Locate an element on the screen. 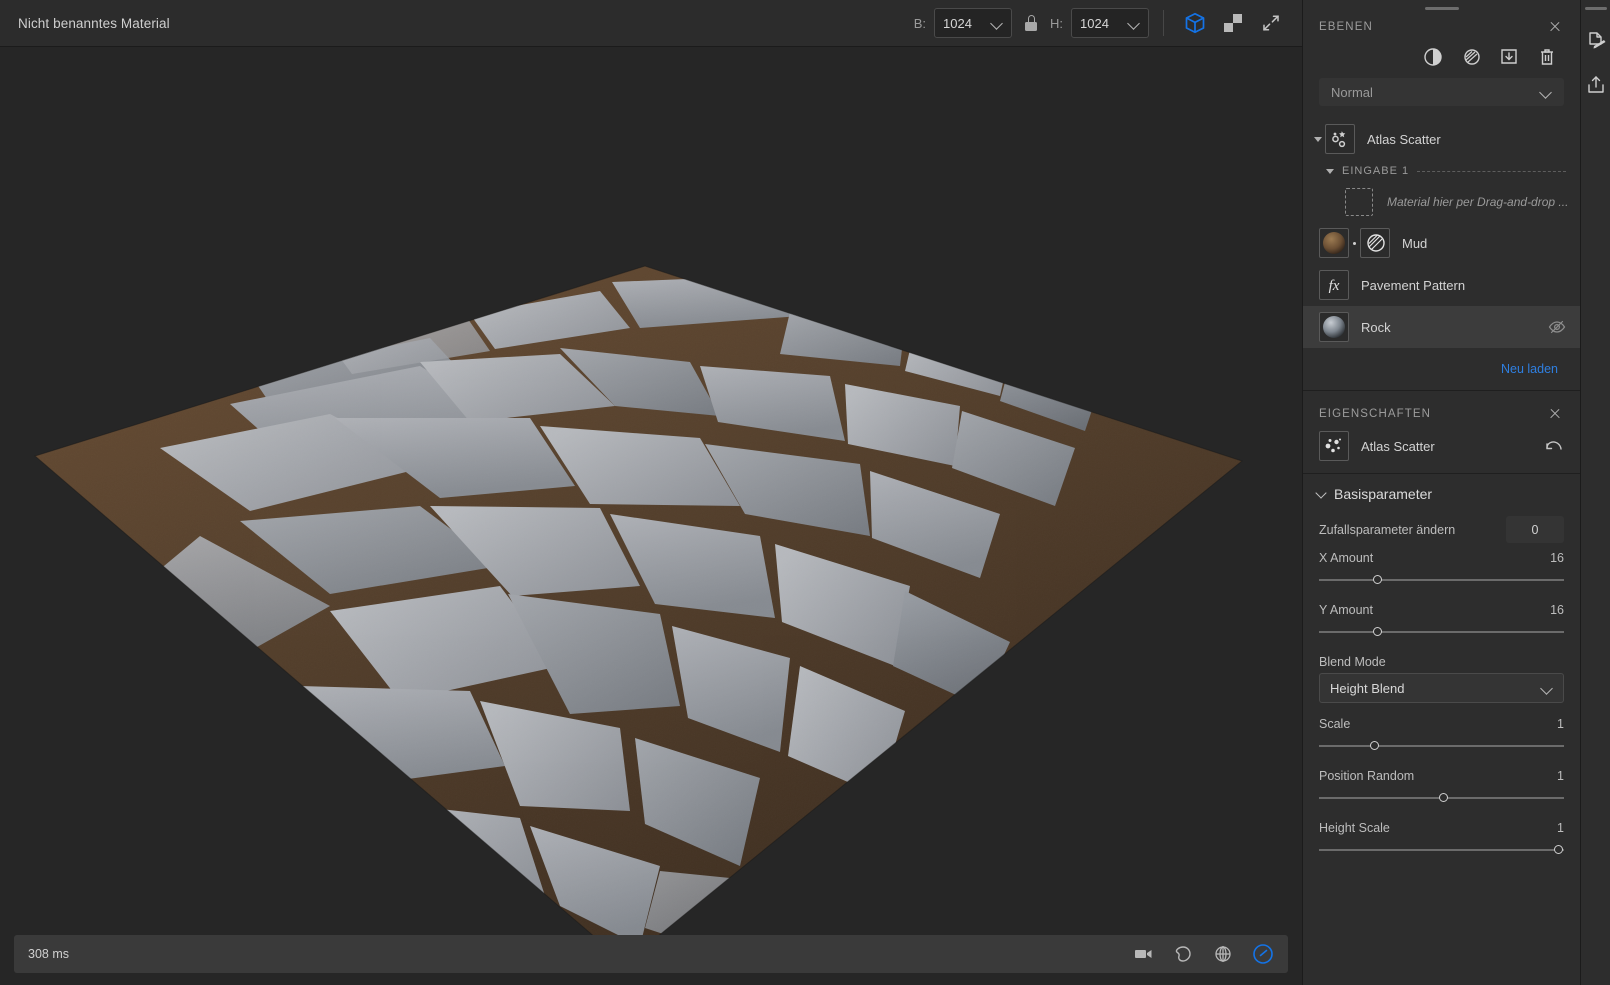  param-row-random-seed: Zufallsparameter ändern 0 is located at coordinates (1441, 527).